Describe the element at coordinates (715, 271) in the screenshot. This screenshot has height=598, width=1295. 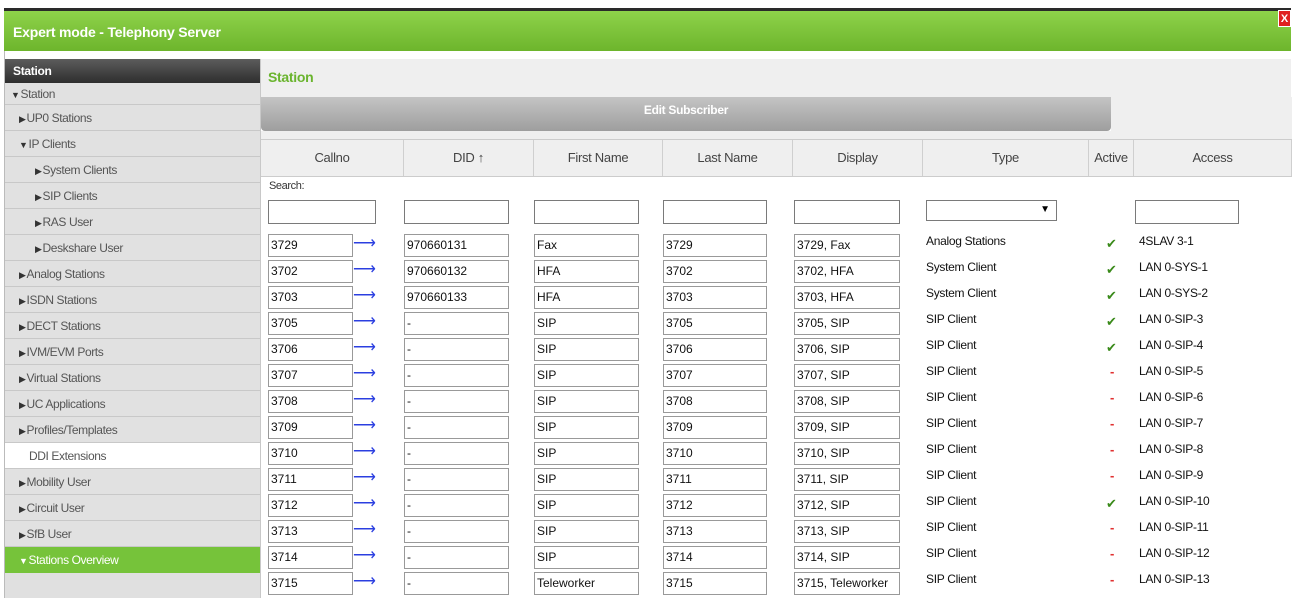
I see `lastname-field: 3702` at that location.